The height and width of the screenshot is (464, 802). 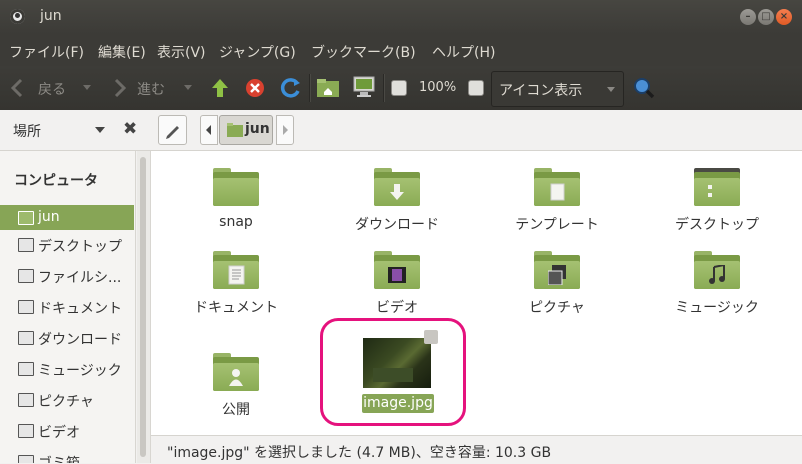 I want to click on view-mode-value: アイコン表示, so click(x=541, y=91).